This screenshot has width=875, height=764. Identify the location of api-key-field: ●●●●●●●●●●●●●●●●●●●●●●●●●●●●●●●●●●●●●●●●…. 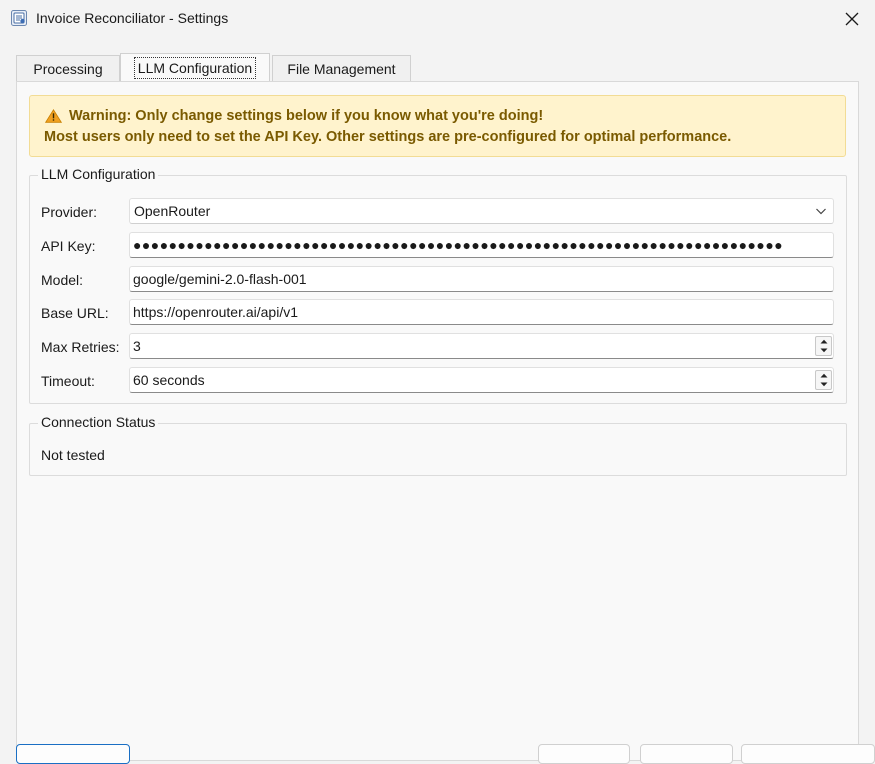
(481, 245).